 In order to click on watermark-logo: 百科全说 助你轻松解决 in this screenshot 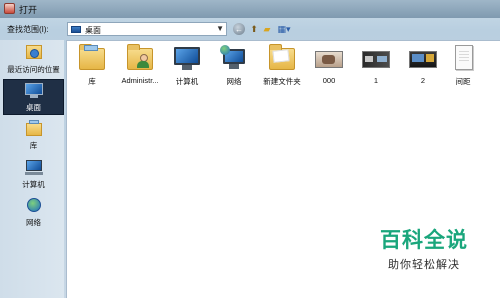, I will do `click(424, 249)`.